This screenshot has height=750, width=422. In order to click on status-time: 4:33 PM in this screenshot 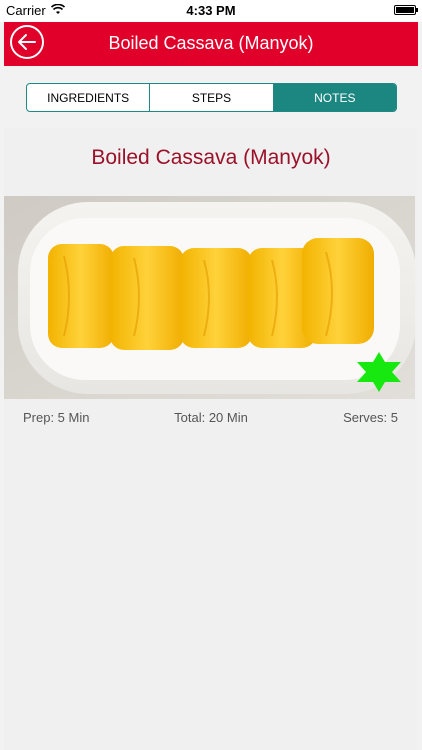, I will do `click(211, 10)`.